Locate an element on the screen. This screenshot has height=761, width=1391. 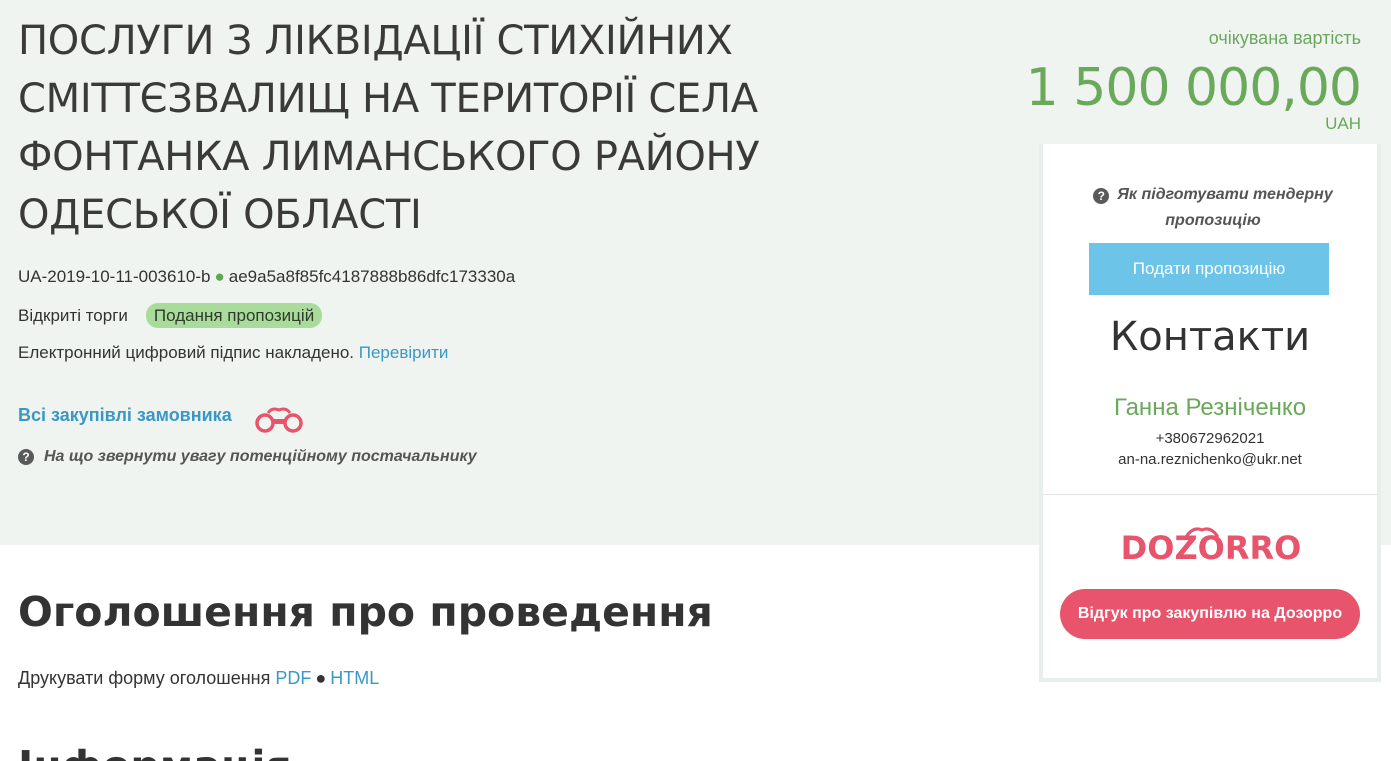
dozorro-logo-text: DOZORRO is located at coordinates (1211, 548).